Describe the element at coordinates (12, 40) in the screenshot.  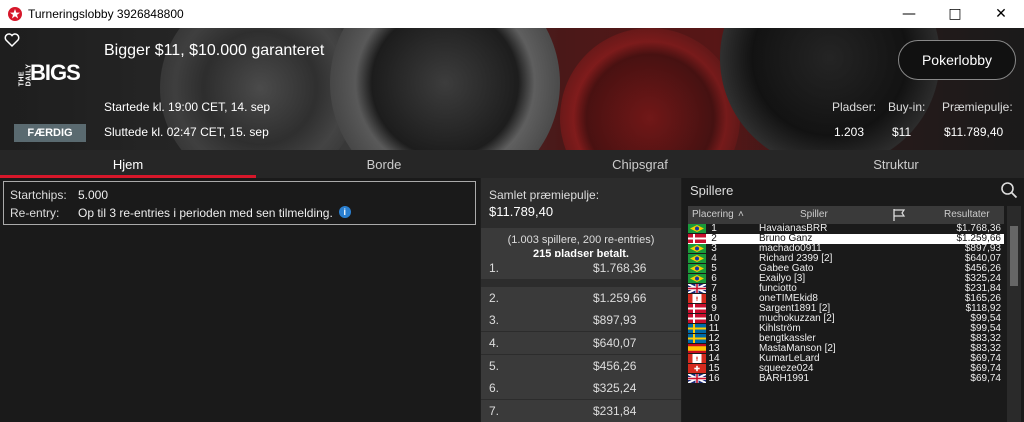
I see `favorite-heart-icon` at that location.